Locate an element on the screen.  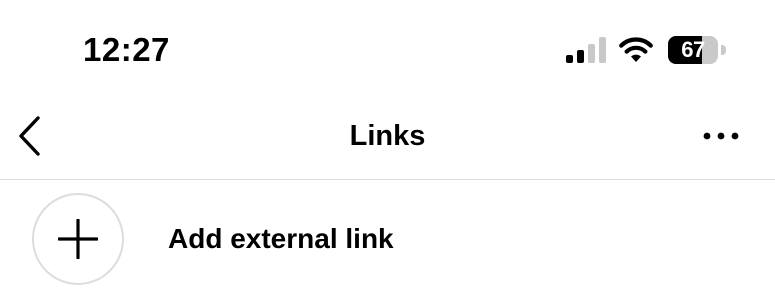
back-button is located at coordinates (30, 136).